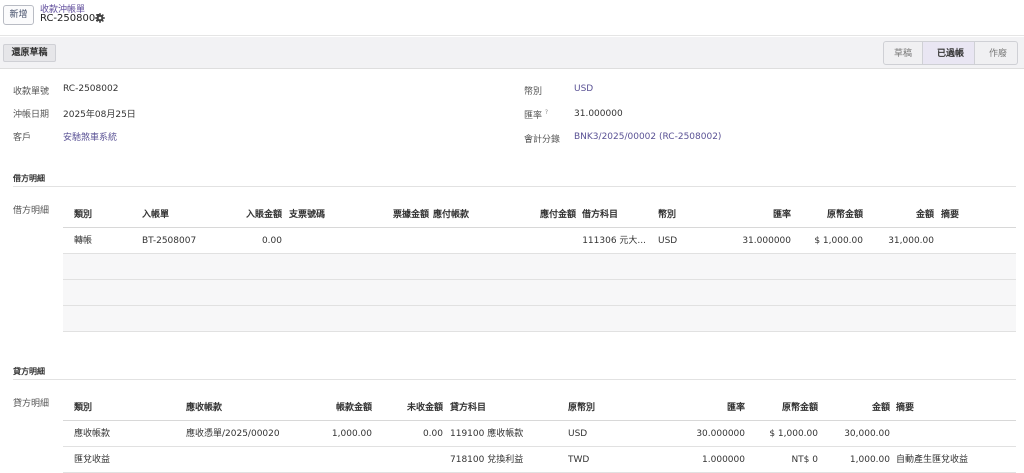  Describe the element at coordinates (723, 460) in the screenshot. I see `credit-rate-cell: 1.000000` at that location.